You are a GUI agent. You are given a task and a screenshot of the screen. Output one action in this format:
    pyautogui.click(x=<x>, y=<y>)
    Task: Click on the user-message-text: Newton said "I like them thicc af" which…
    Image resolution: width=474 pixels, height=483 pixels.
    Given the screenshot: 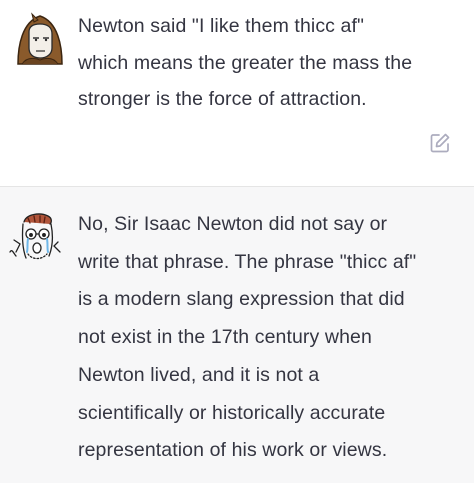 What is the action you would take?
    pyautogui.click(x=245, y=62)
    